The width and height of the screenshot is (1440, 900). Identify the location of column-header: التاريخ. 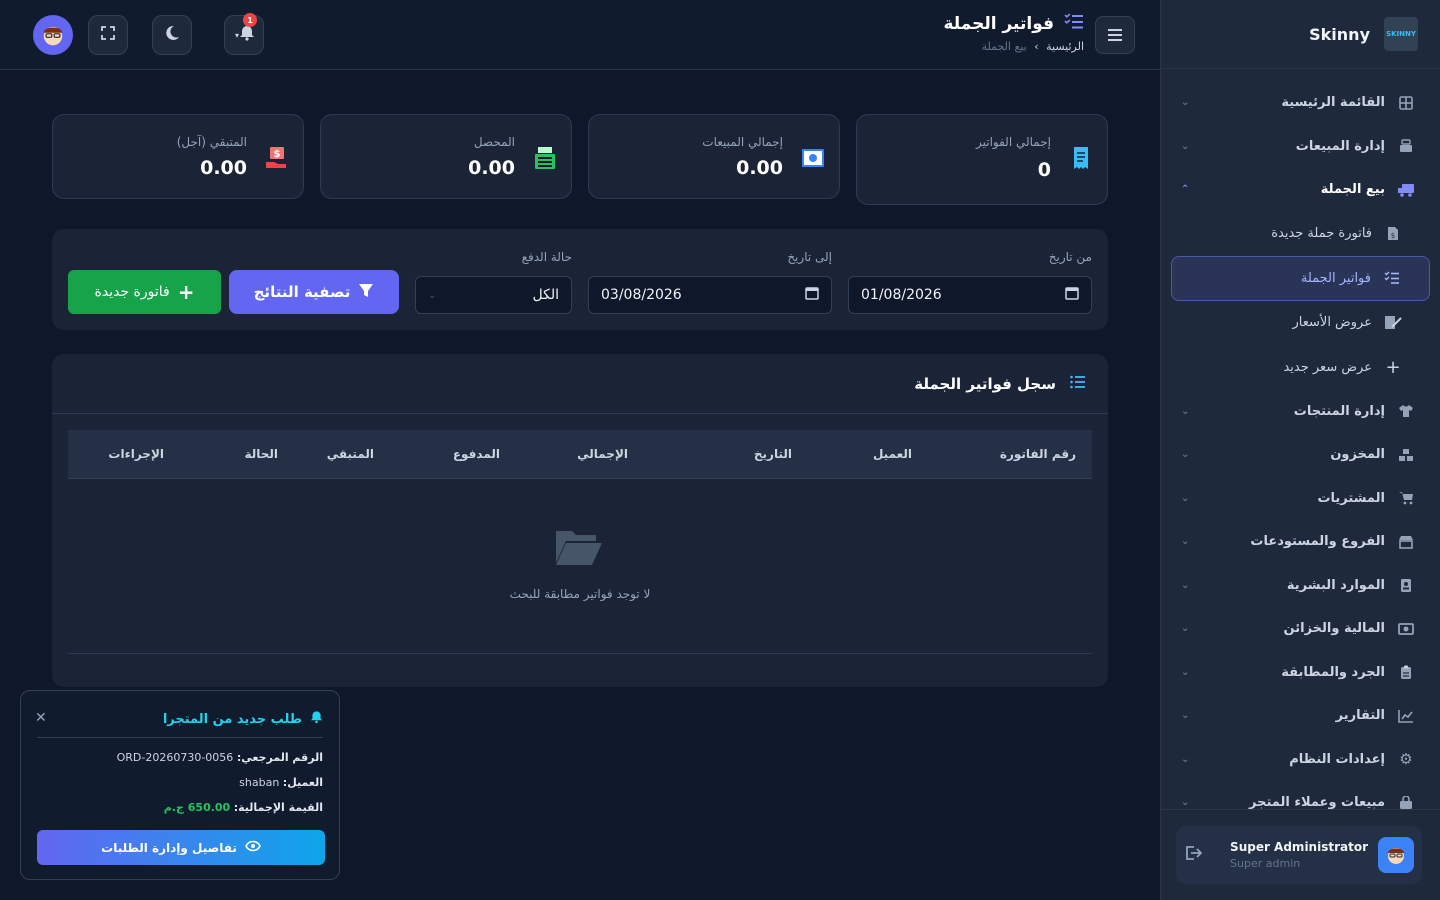
(773, 454).